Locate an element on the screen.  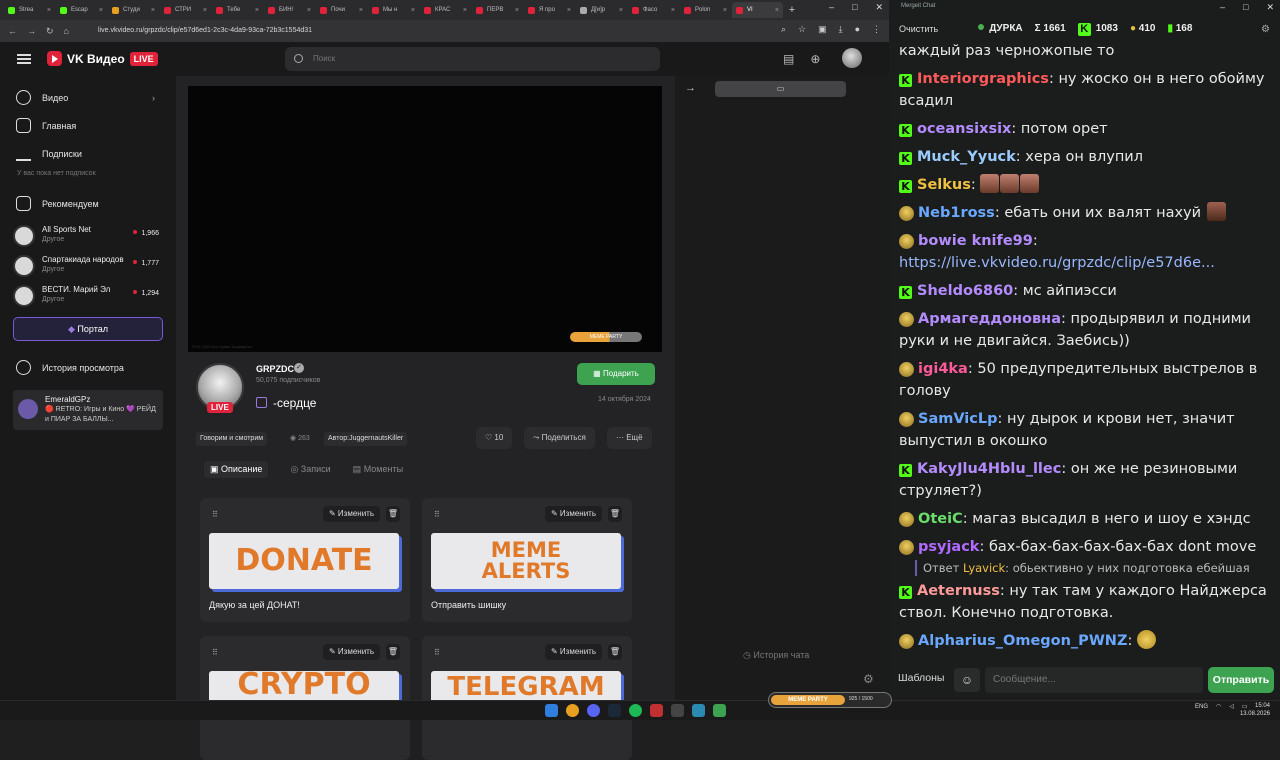
meme-alerts-banner: MEME ALERTS is located at coordinates (526, 561).